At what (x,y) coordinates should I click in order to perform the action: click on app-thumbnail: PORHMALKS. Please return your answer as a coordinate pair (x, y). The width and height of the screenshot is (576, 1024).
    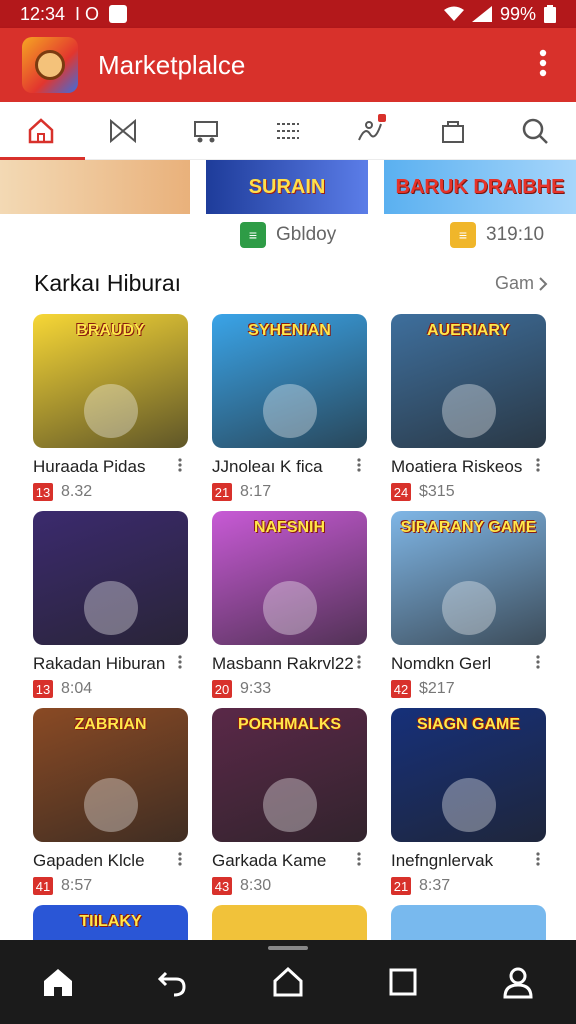
    Looking at the image, I should click on (289, 775).